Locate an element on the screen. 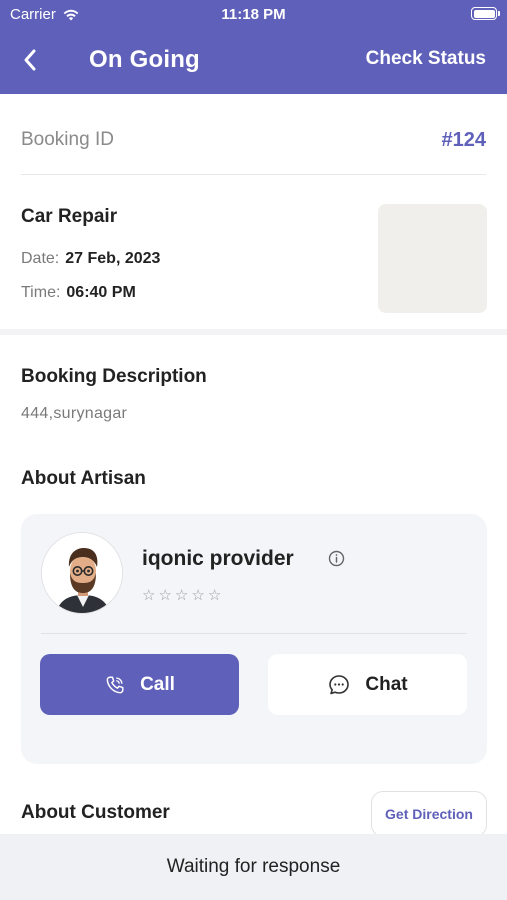 Image resolution: width=507 pixels, height=900 pixels. battery-icon is located at coordinates (485, 13).